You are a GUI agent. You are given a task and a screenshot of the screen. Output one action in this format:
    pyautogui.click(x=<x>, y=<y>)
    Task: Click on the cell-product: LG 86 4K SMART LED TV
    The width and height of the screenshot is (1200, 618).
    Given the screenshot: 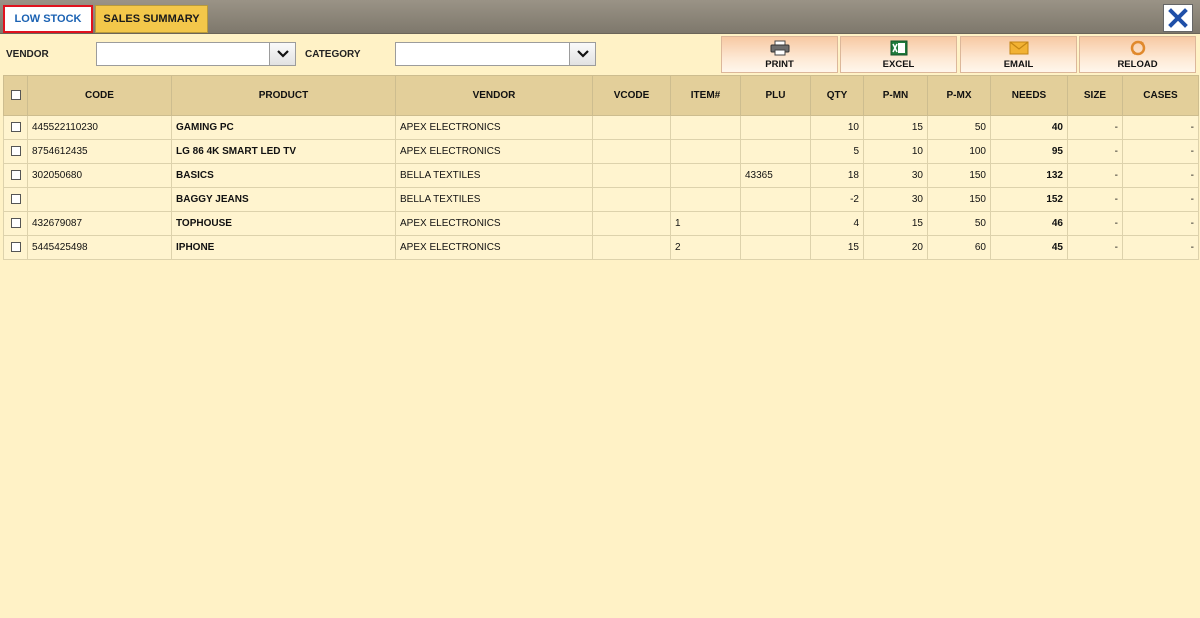 What is the action you would take?
    pyautogui.click(x=283, y=151)
    